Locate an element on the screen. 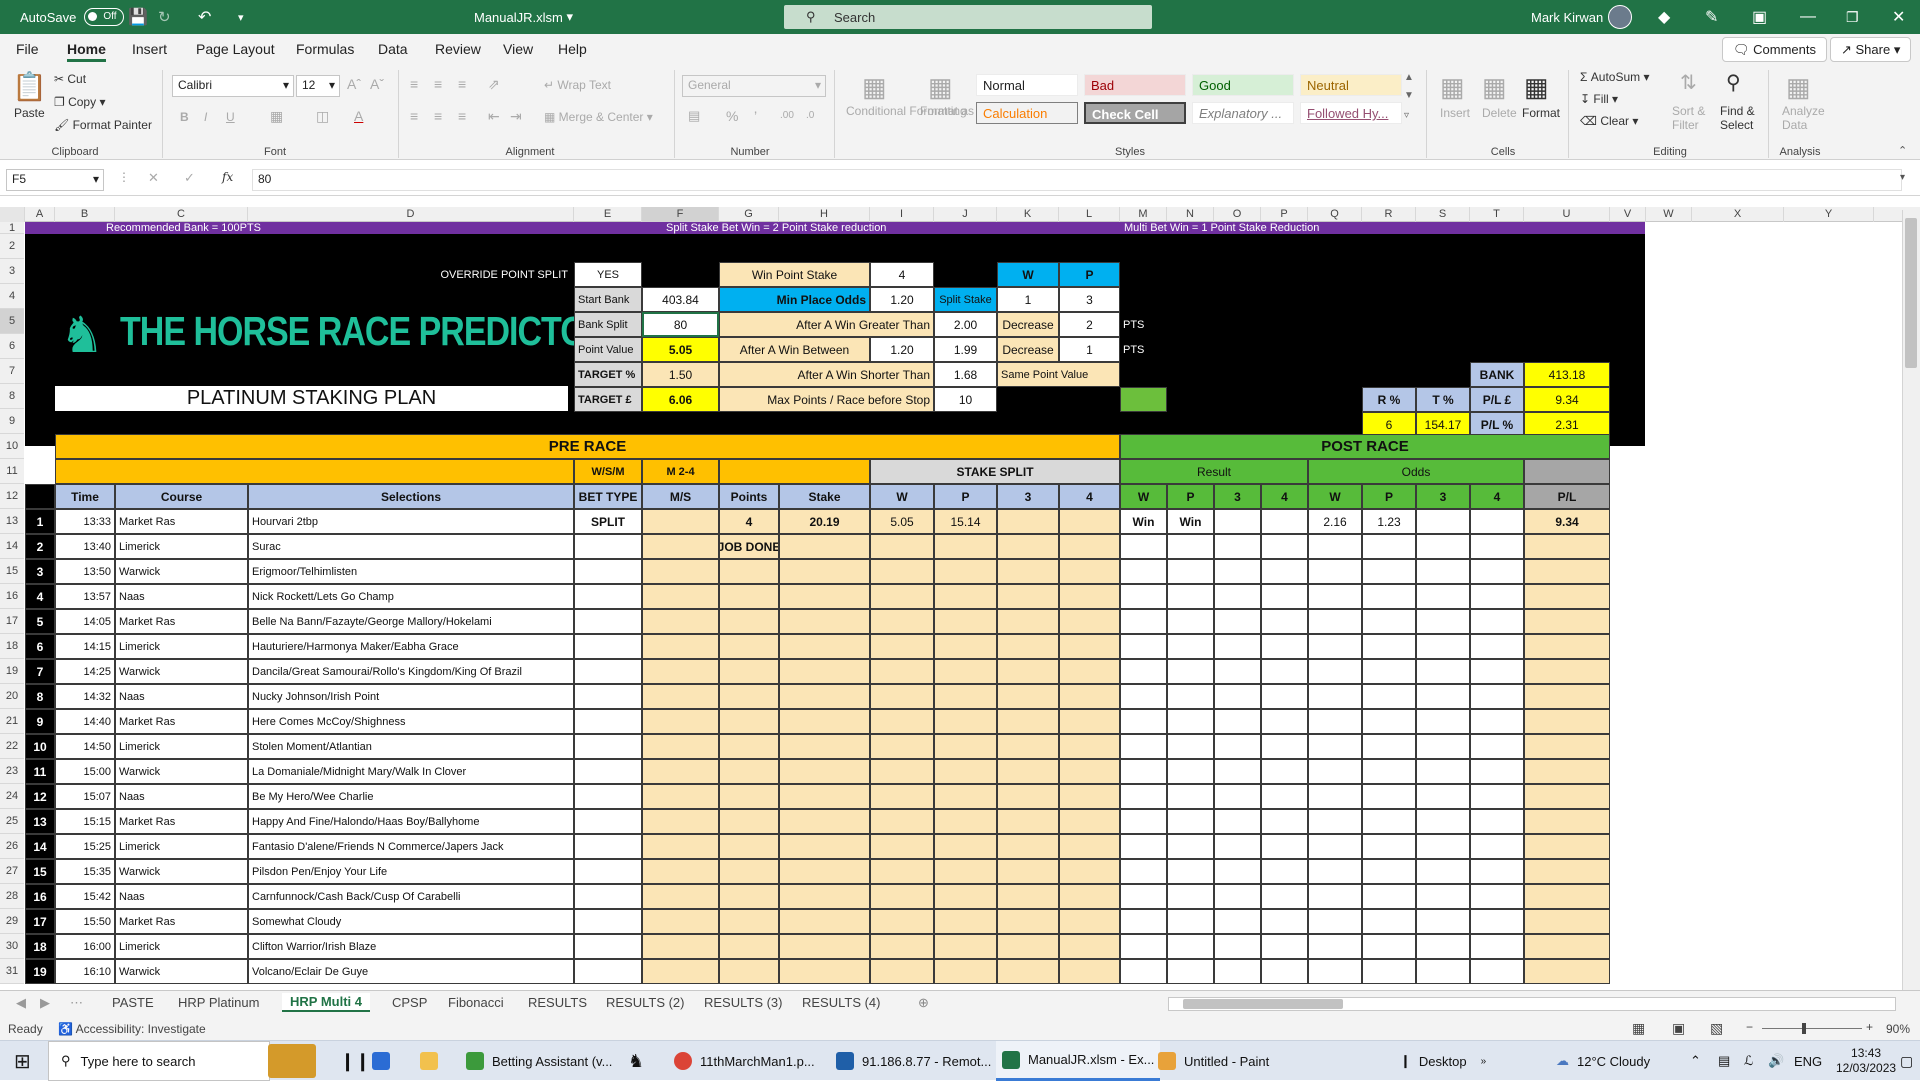 The height and width of the screenshot is (1081, 1920). race-1-split-p-cell: 15.14 is located at coordinates (965, 521).